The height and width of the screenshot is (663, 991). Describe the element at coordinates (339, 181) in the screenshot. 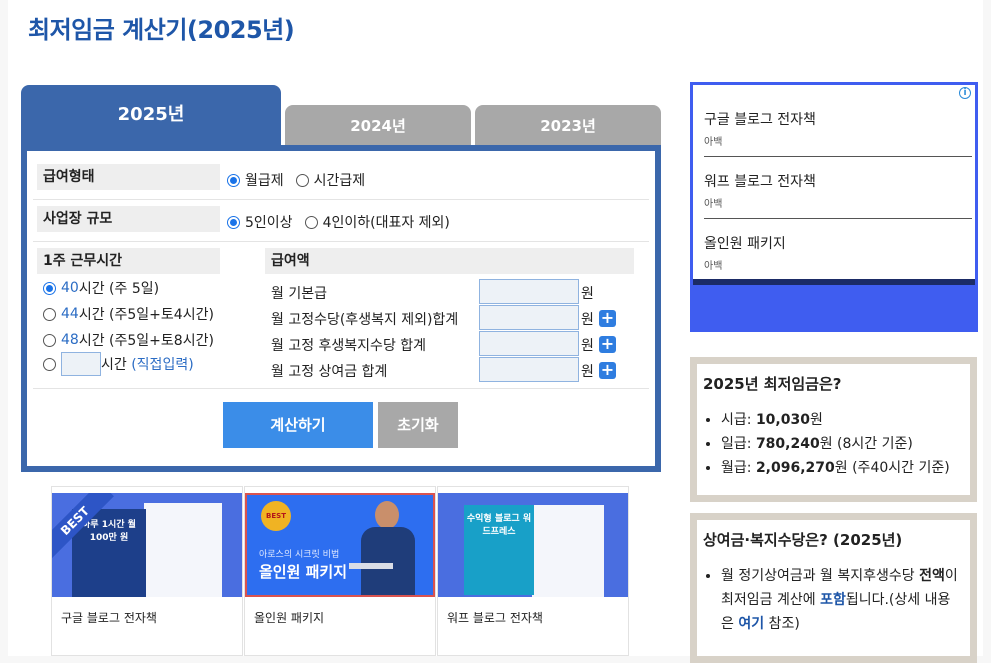

I see `pay-type-hourly-label: 시간급제` at that location.